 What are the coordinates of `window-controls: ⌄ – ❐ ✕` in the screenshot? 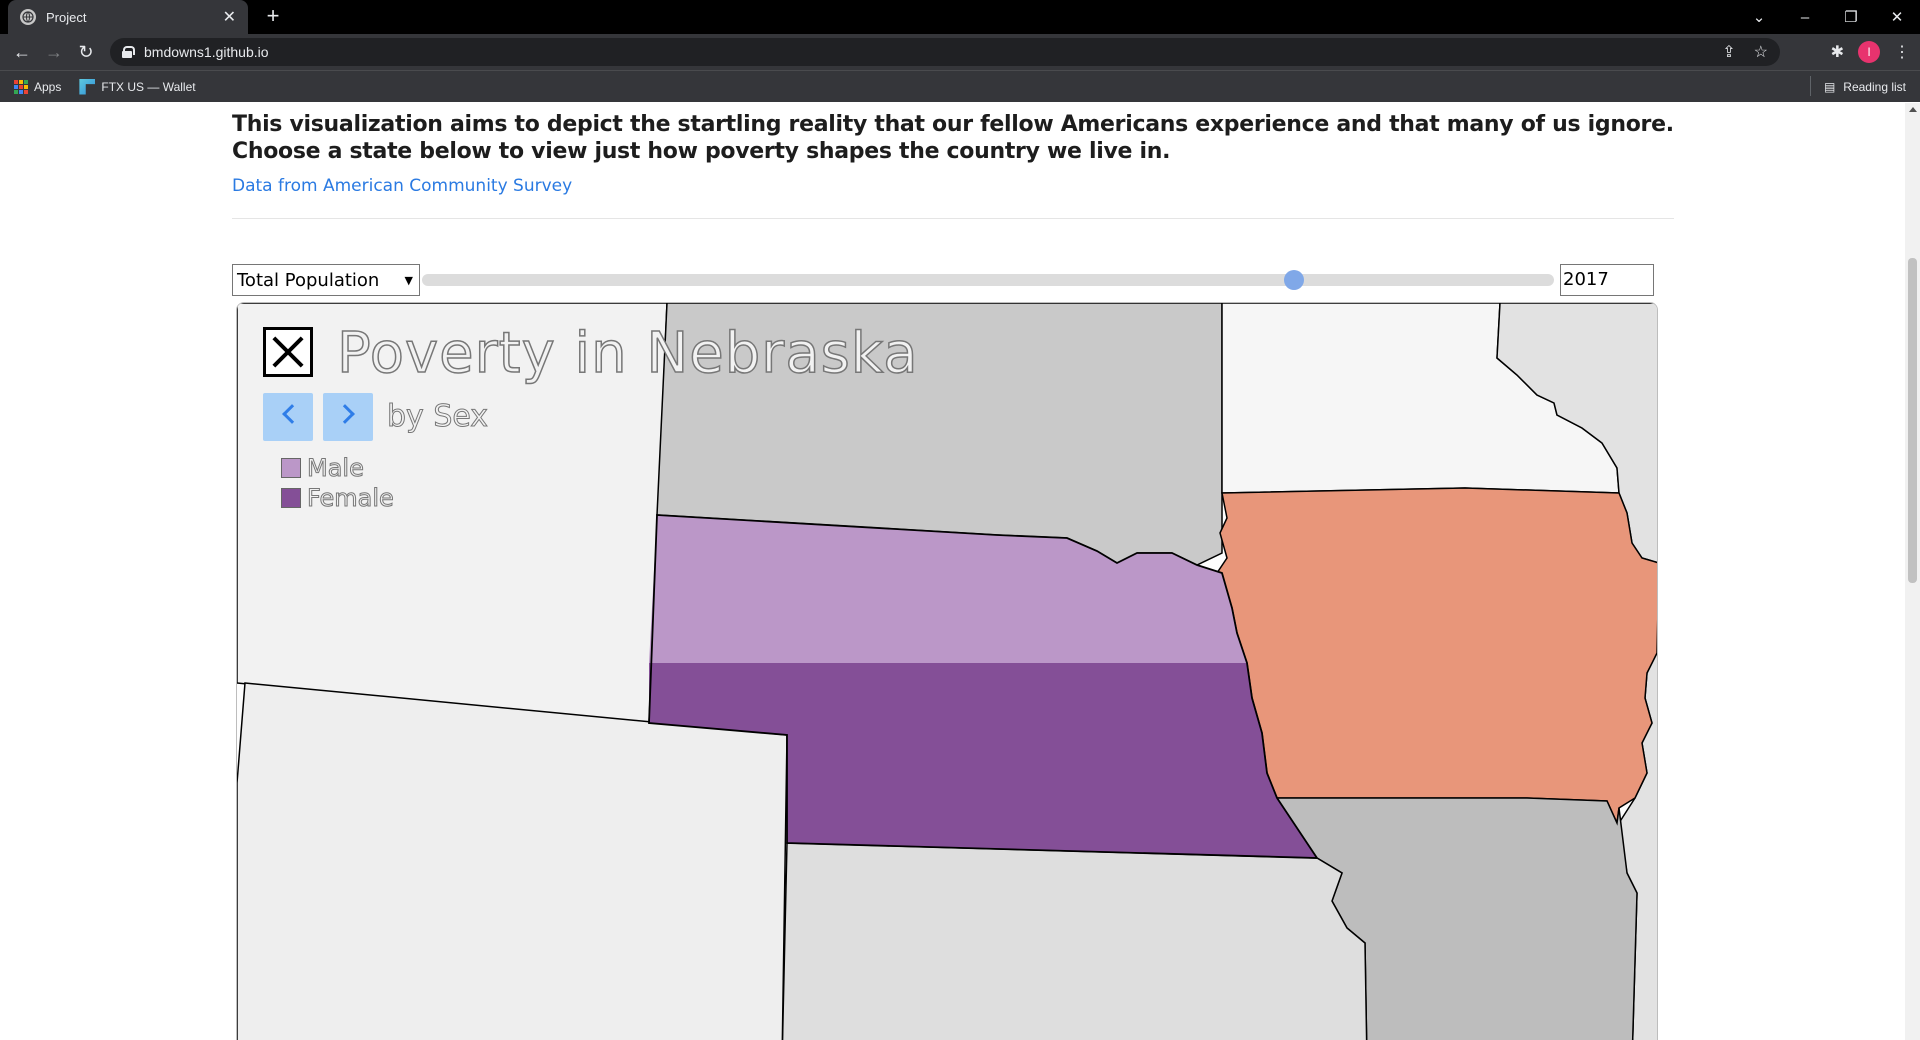 It's located at (1828, 17).